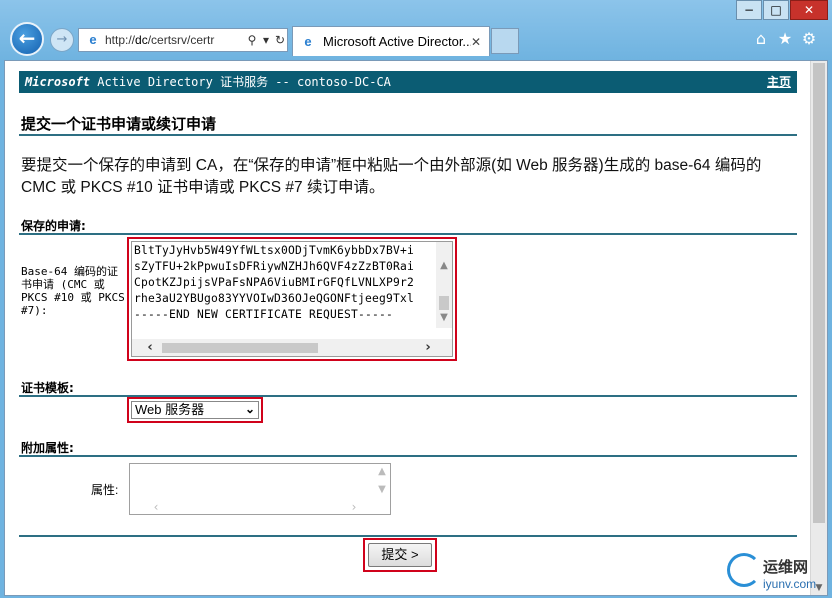 This screenshot has height=598, width=832. What do you see at coordinates (809, 10) in the screenshot?
I see `close-window-button: ✕` at bounding box center [809, 10].